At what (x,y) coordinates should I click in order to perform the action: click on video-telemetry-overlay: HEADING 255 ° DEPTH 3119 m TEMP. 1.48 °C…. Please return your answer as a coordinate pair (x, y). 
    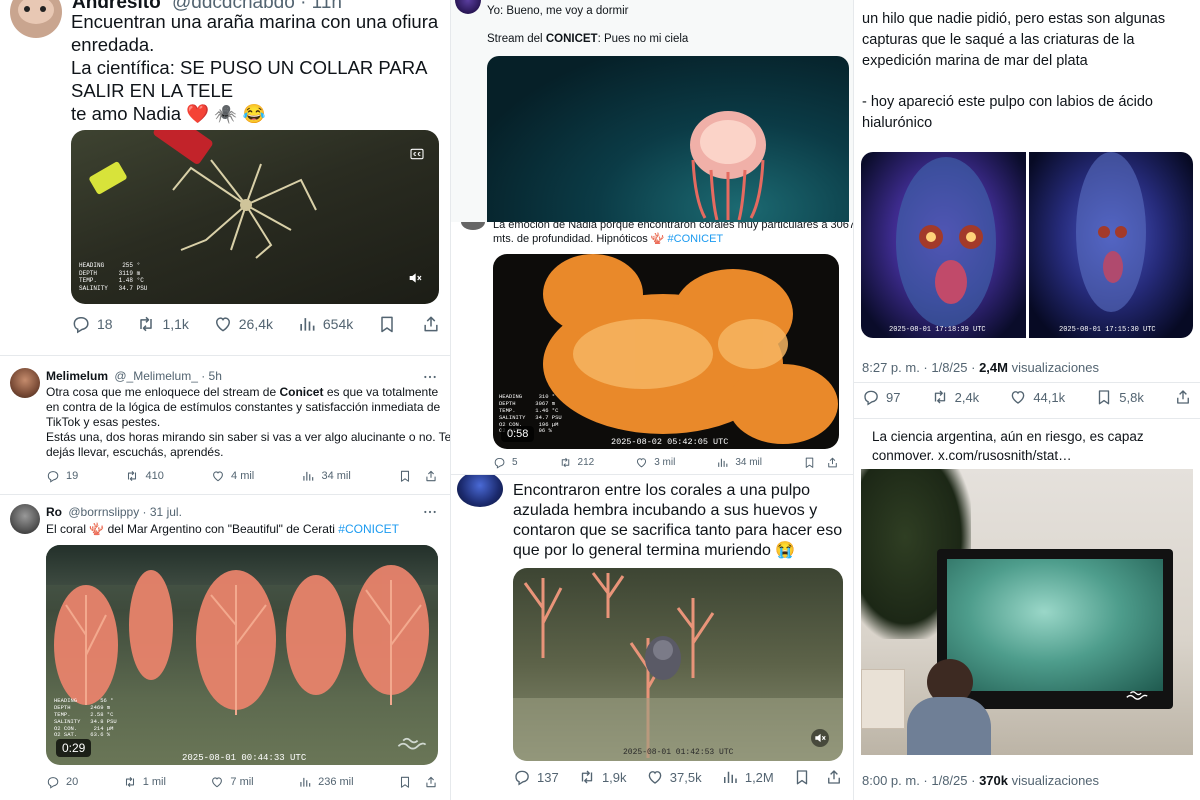
    Looking at the image, I should click on (113, 277).